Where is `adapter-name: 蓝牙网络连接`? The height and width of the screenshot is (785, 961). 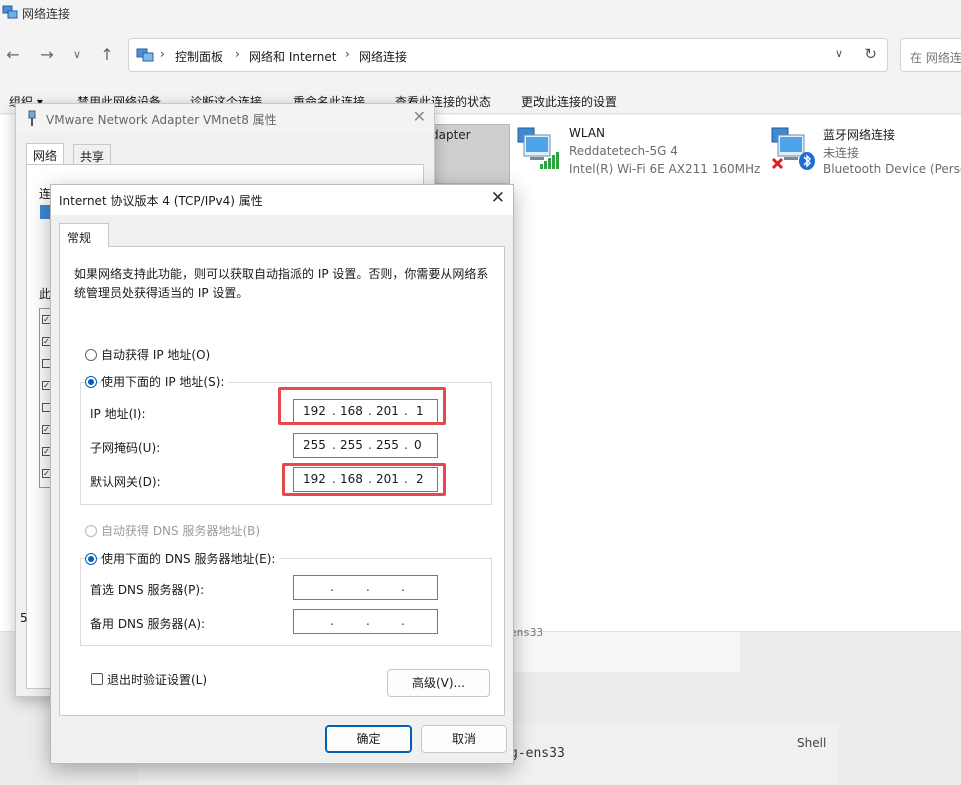
adapter-name: 蓝牙网络连接 is located at coordinates (859, 135).